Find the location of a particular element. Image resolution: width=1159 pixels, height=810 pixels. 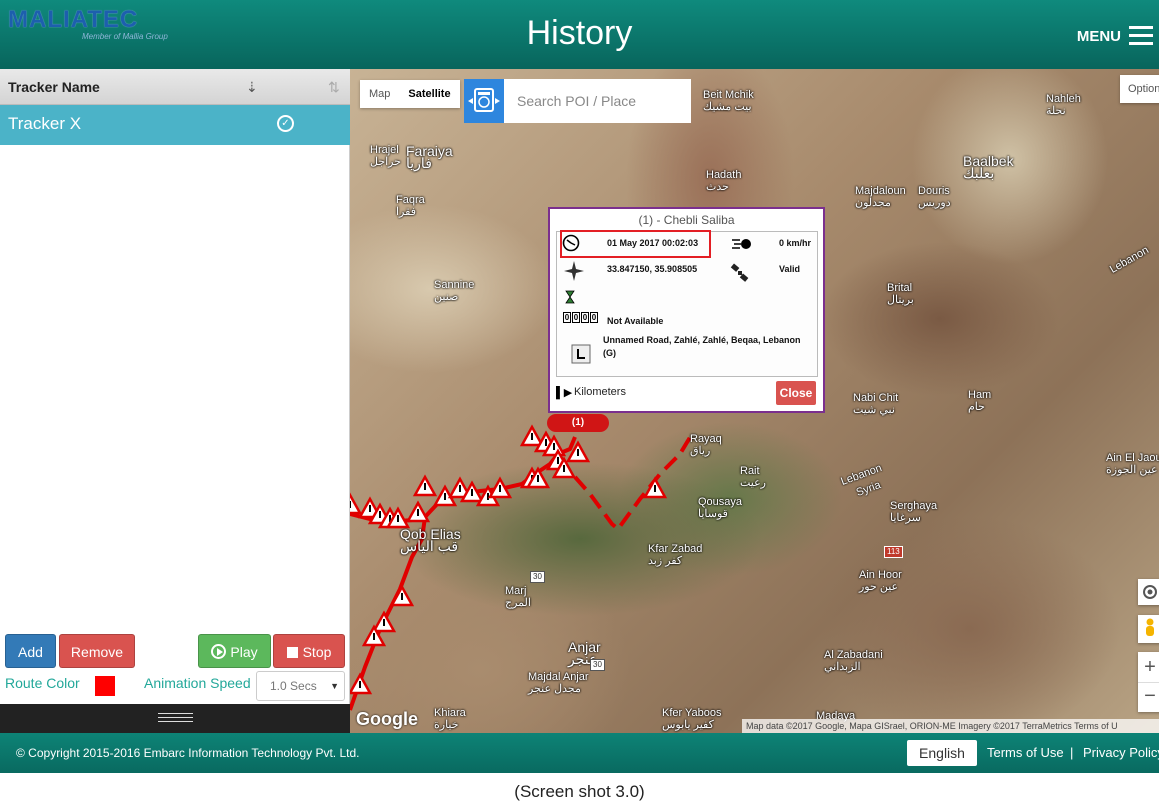

info-speed: 0 km/hr is located at coordinates (795, 243).